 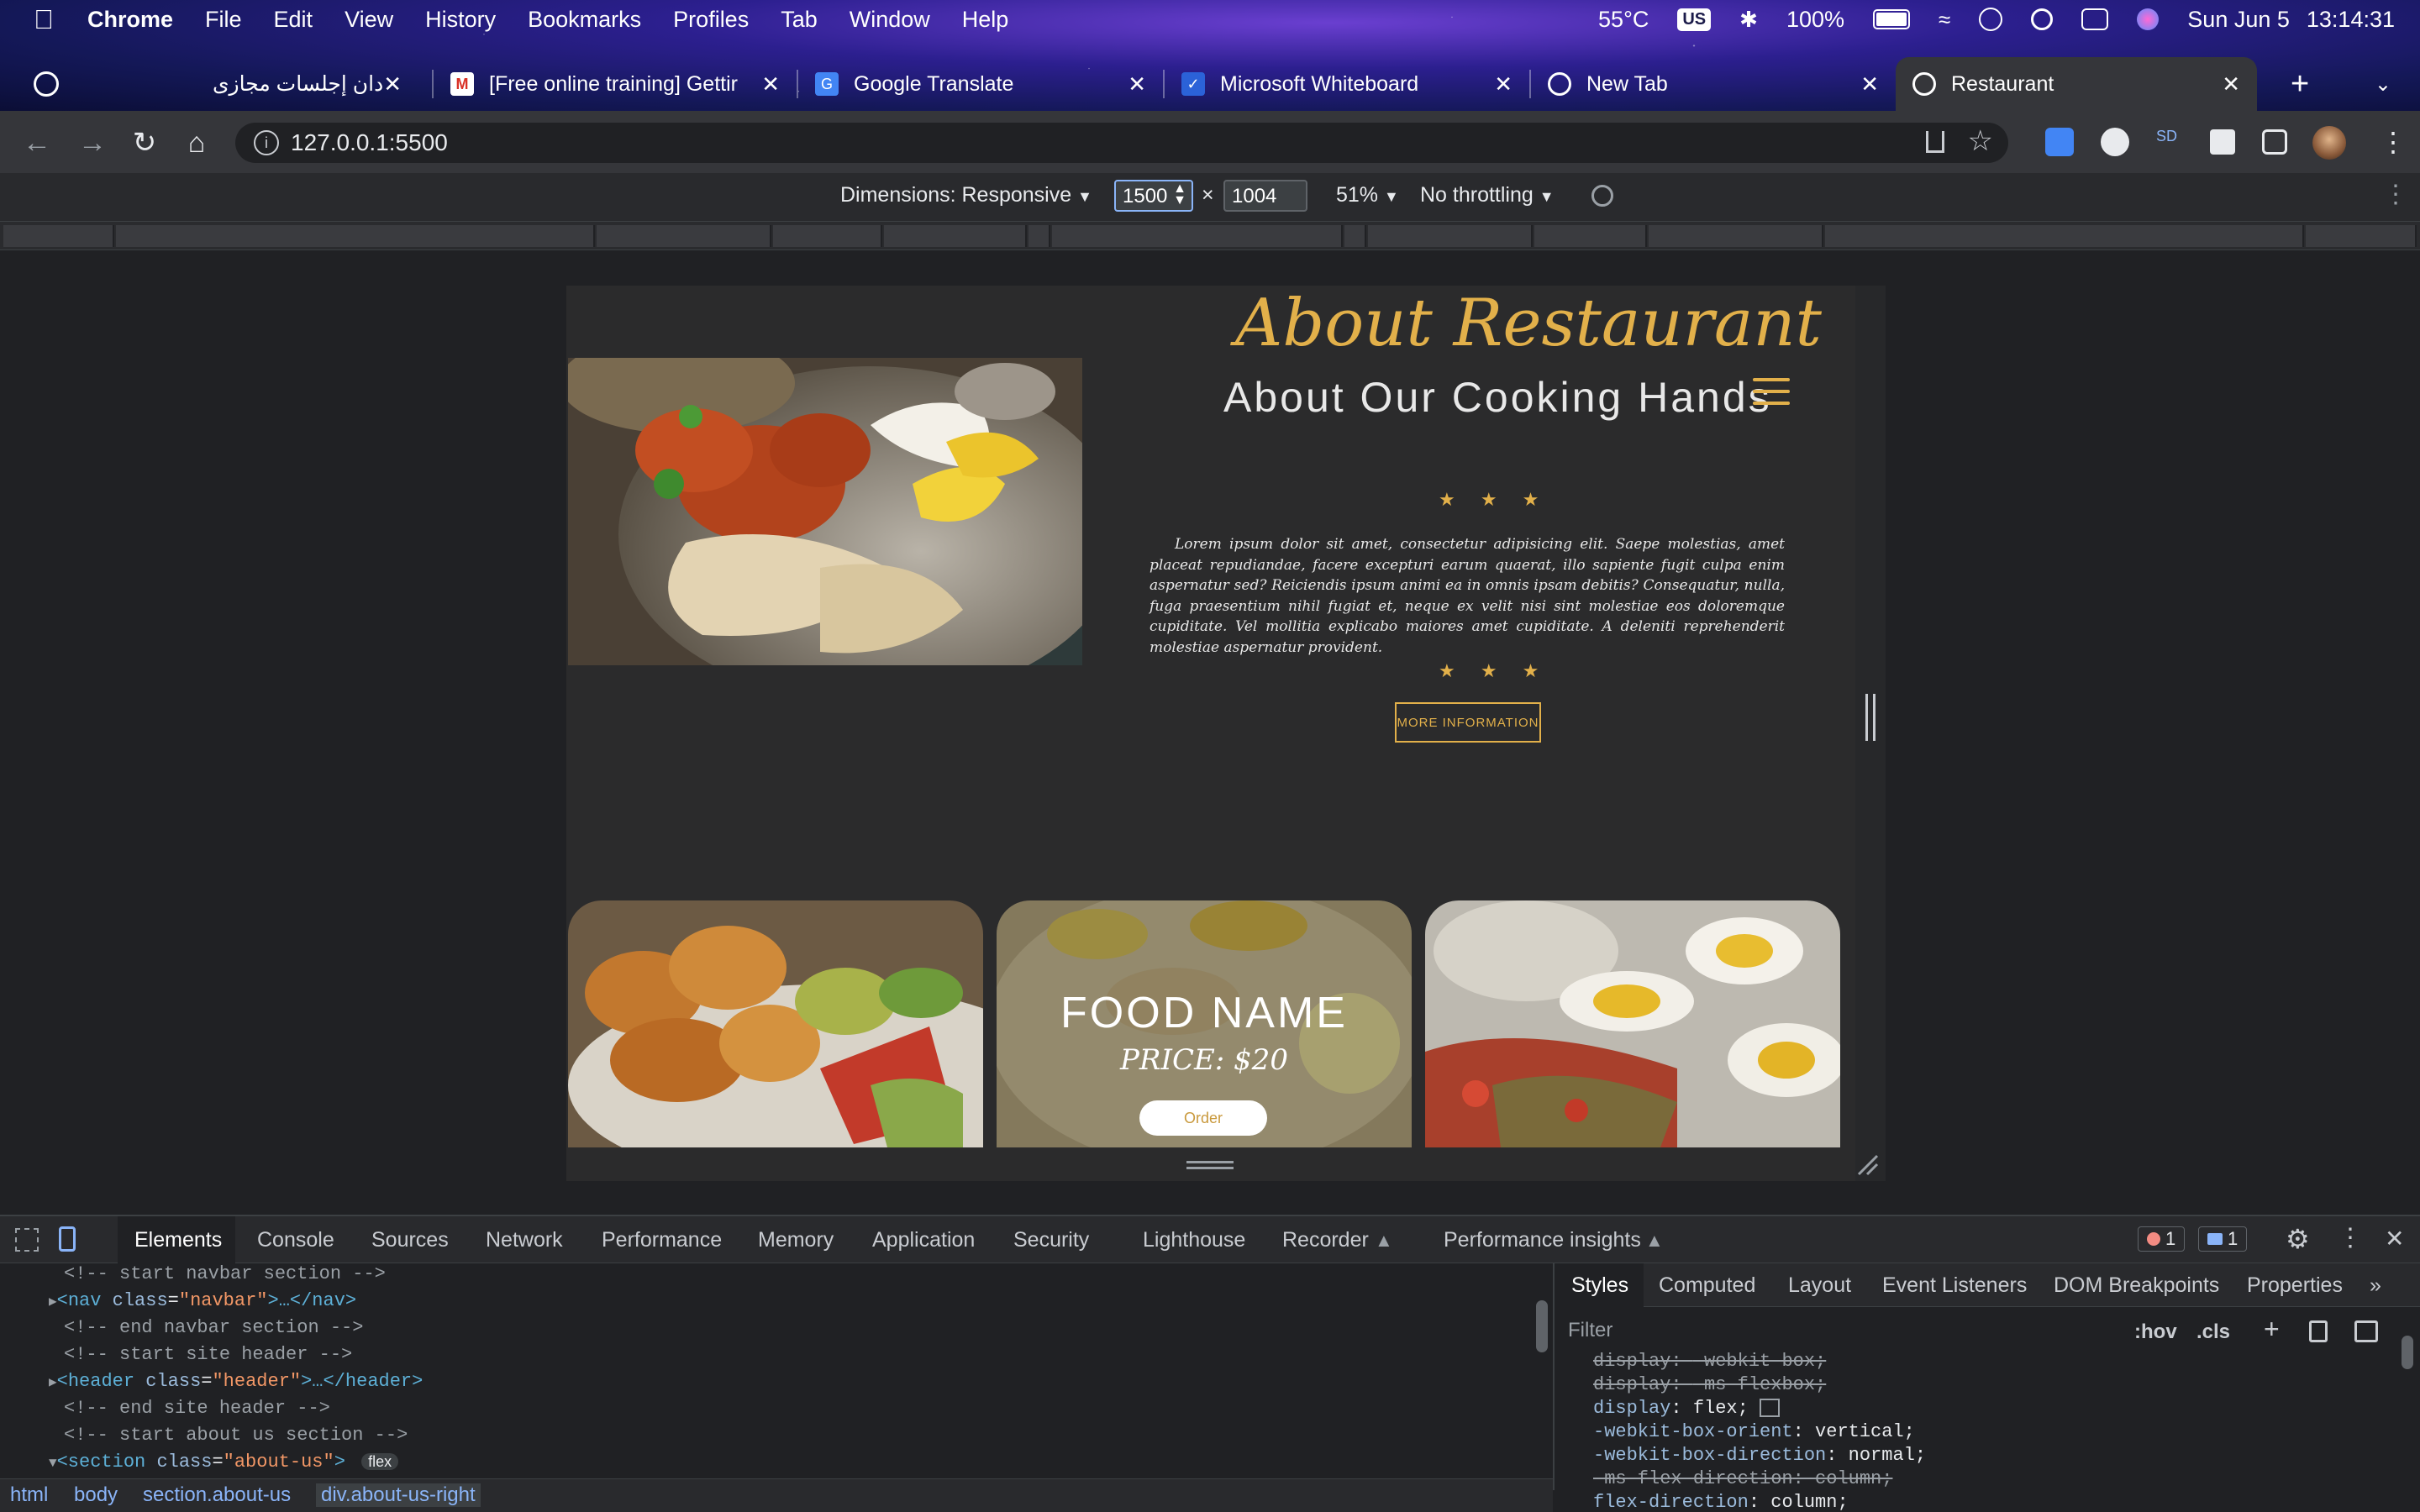 I want to click on dom-node-section: ▼<section class="about-us"> flex, so click(x=224, y=1462).